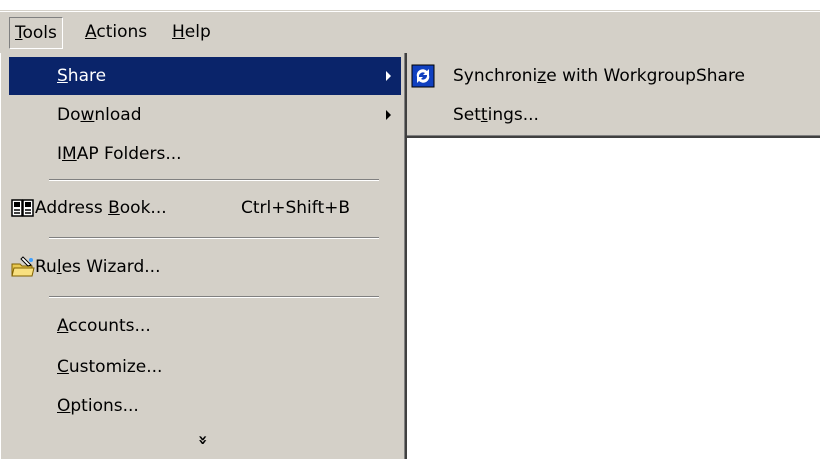 The height and width of the screenshot is (459, 820). I want to click on sync-icon, so click(423, 76).